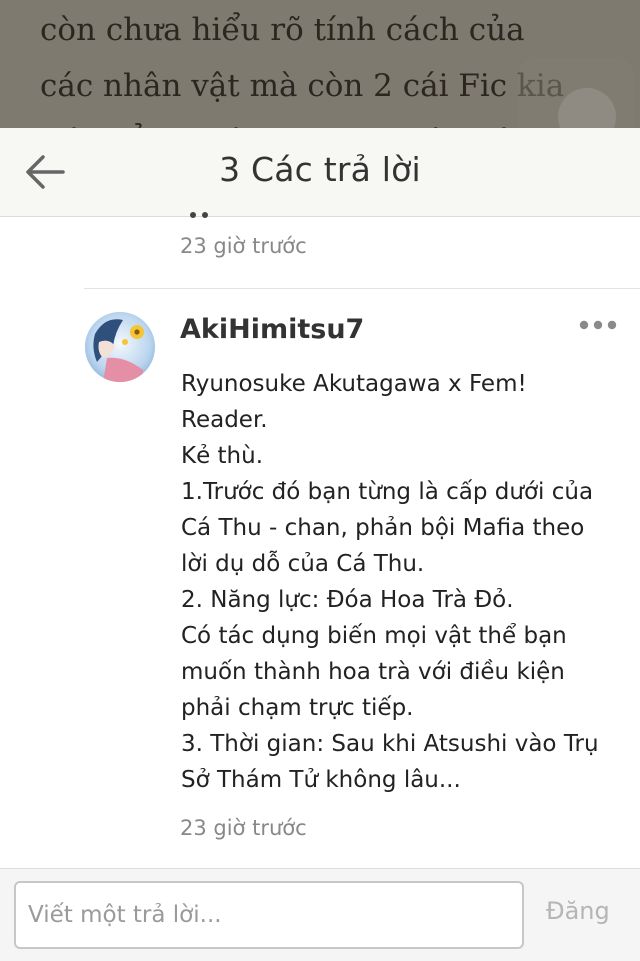  I want to click on more-options-button, so click(598, 325).